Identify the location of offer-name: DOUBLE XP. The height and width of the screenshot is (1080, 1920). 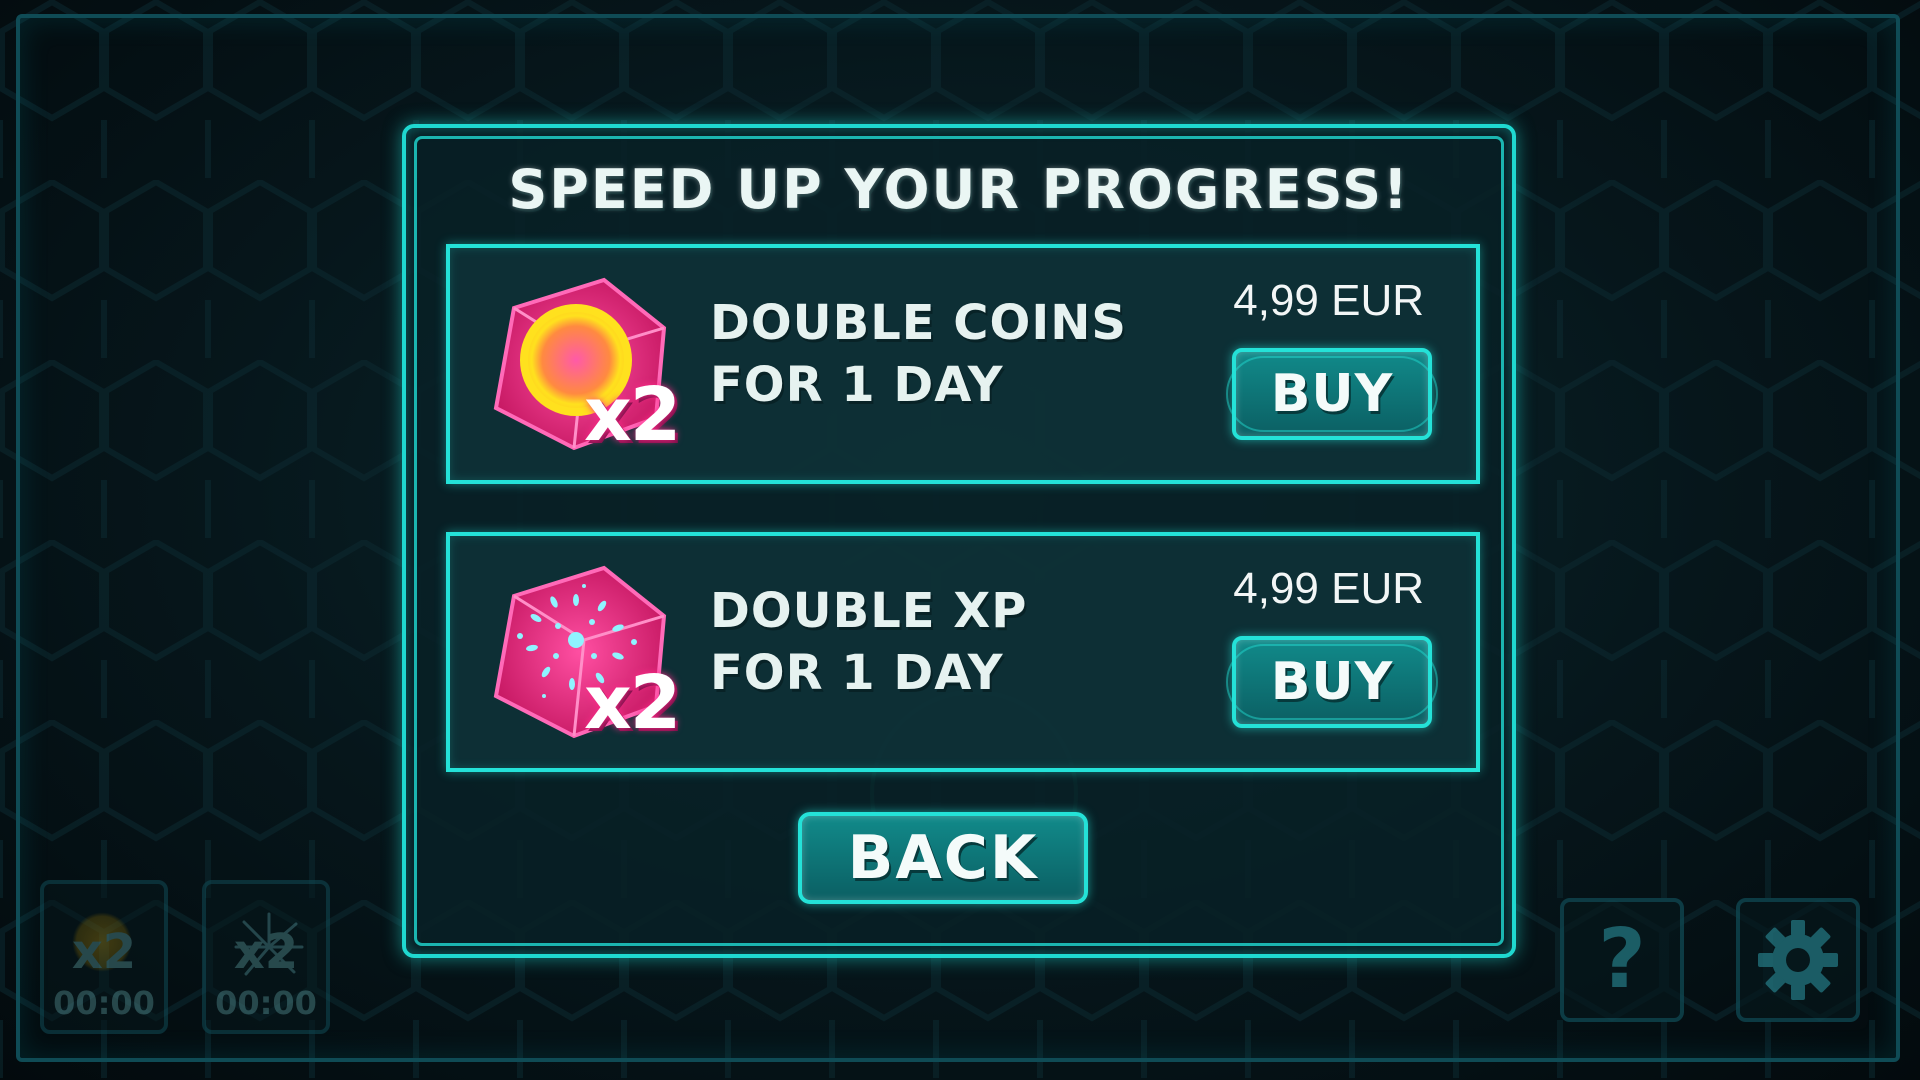
(869, 611).